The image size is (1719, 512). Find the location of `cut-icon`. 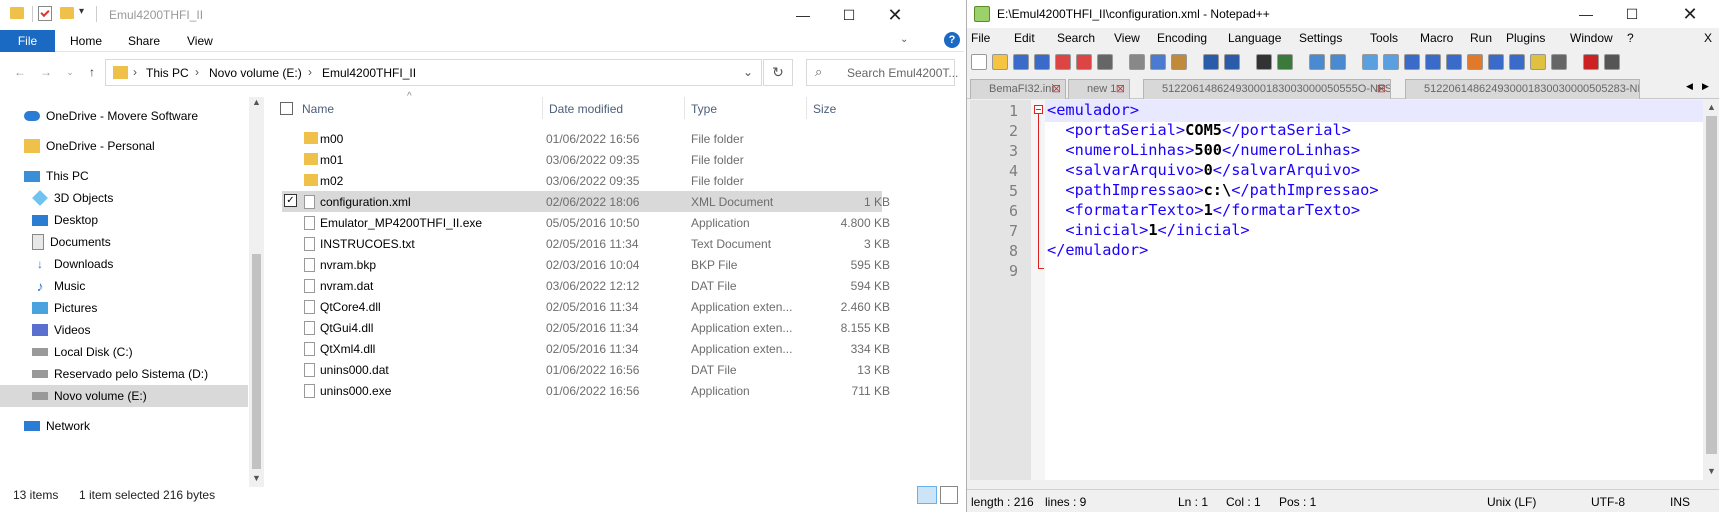

cut-icon is located at coordinates (1137, 62).